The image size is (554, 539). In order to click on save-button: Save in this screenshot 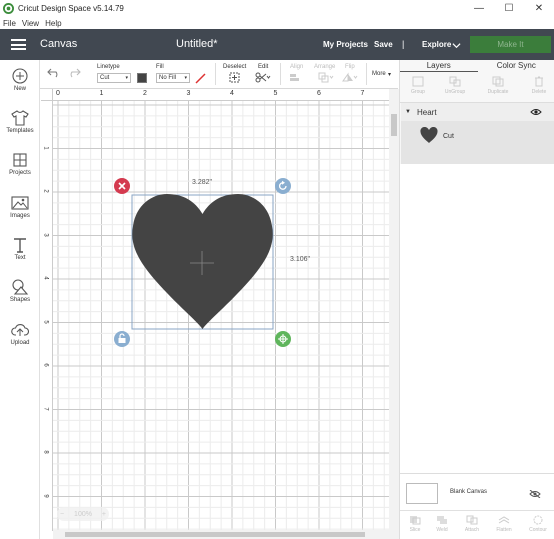, I will do `click(383, 44)`.